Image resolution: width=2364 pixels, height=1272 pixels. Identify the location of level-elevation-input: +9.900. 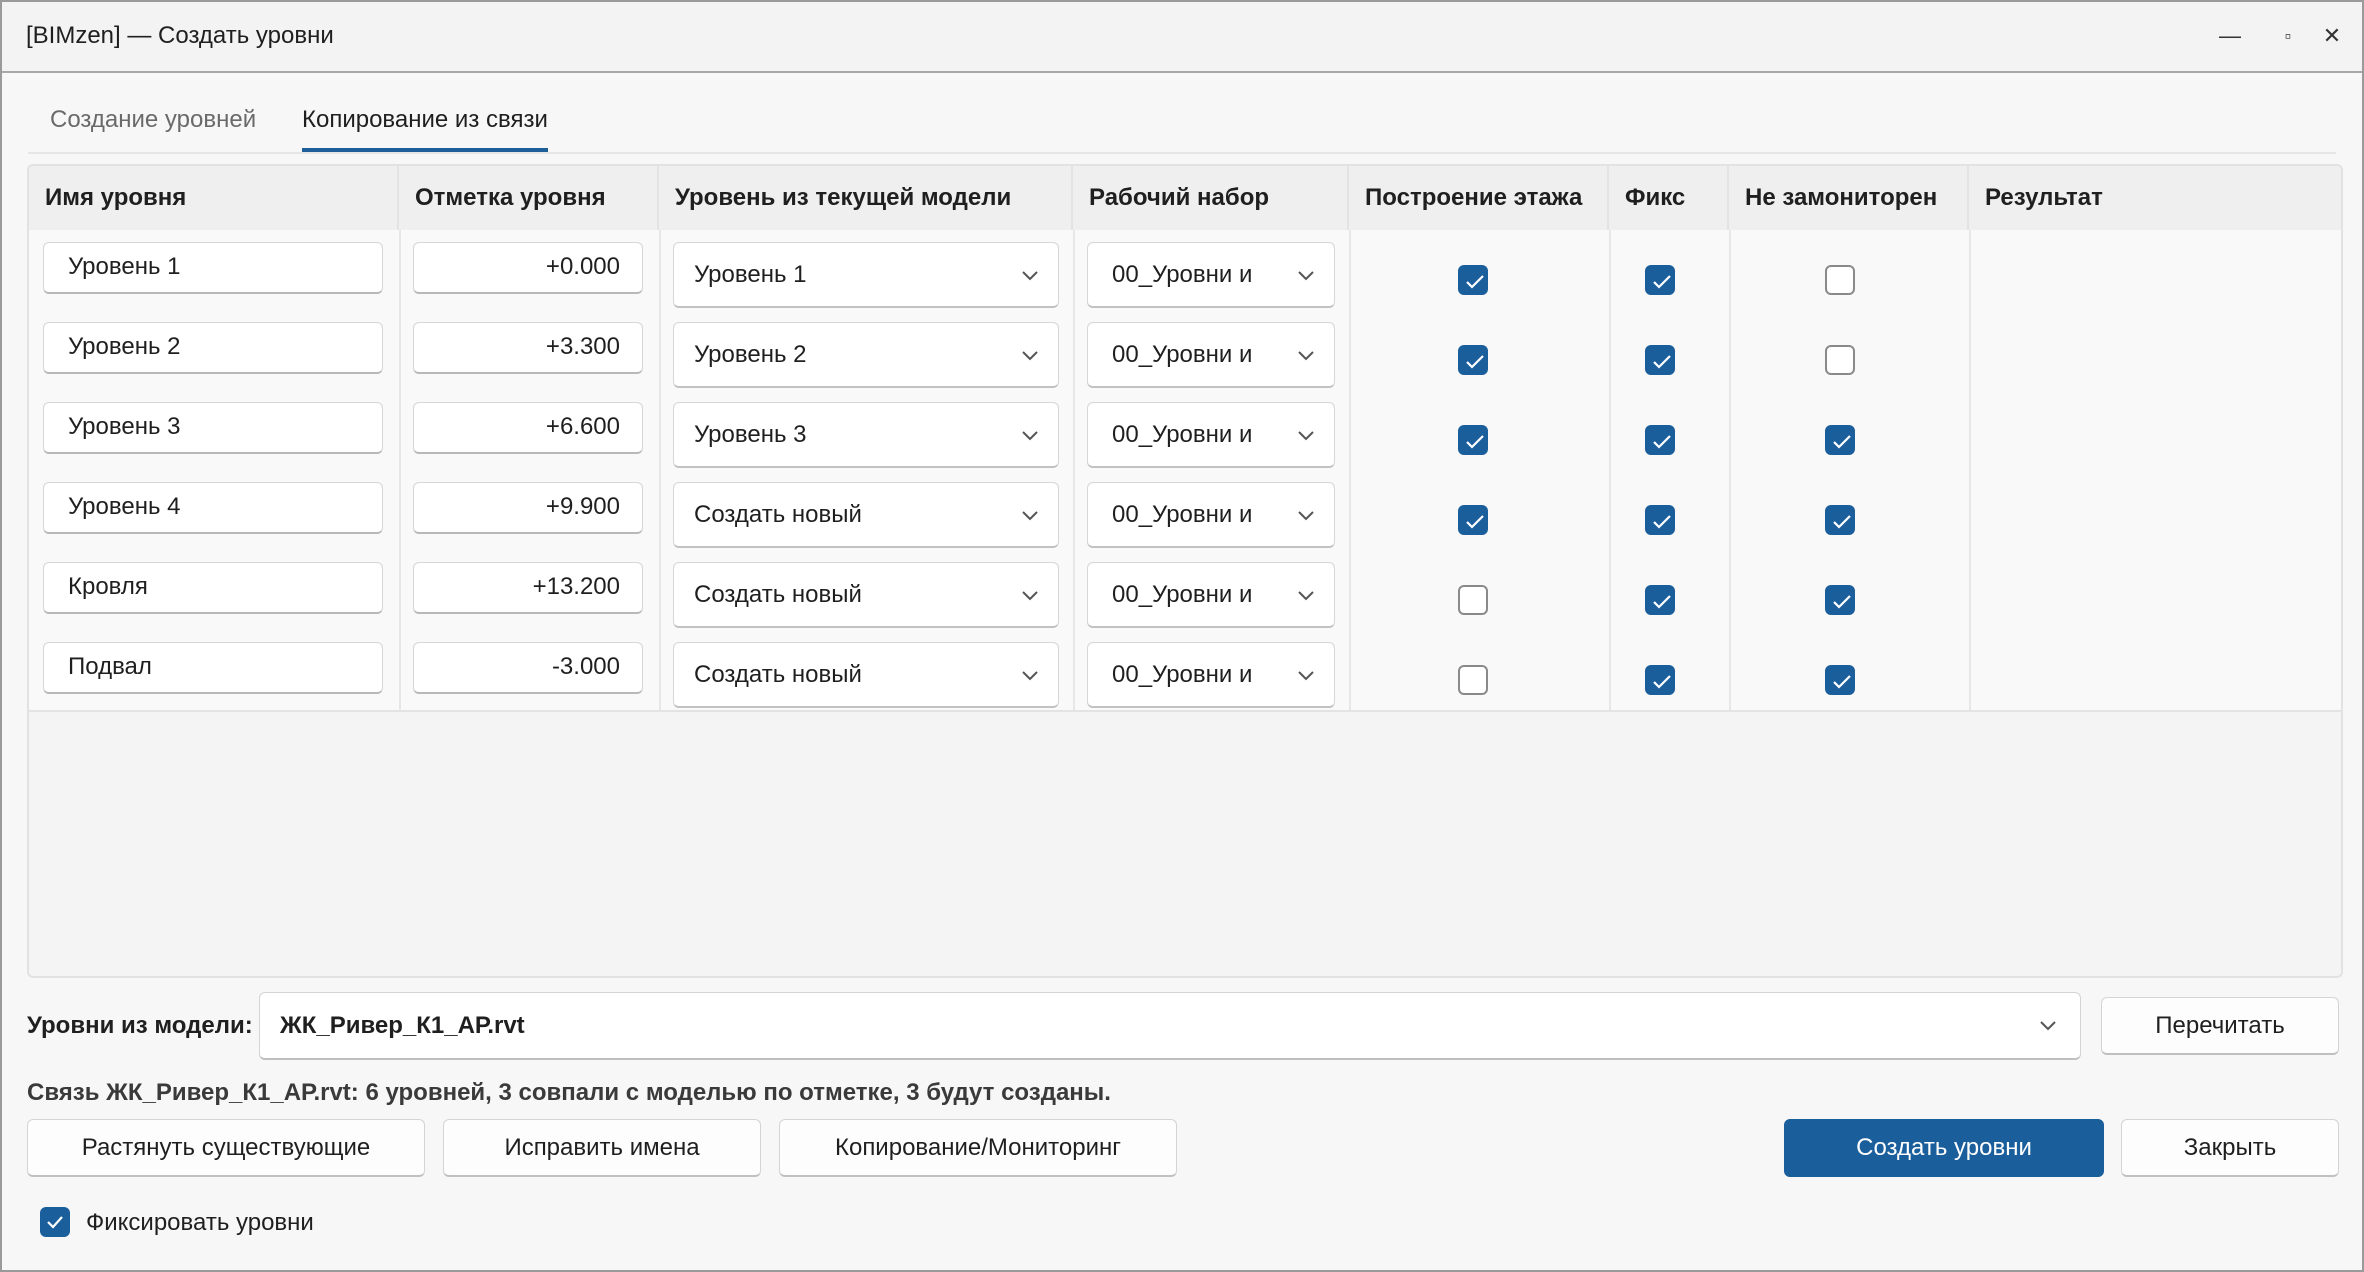
(528, 508).